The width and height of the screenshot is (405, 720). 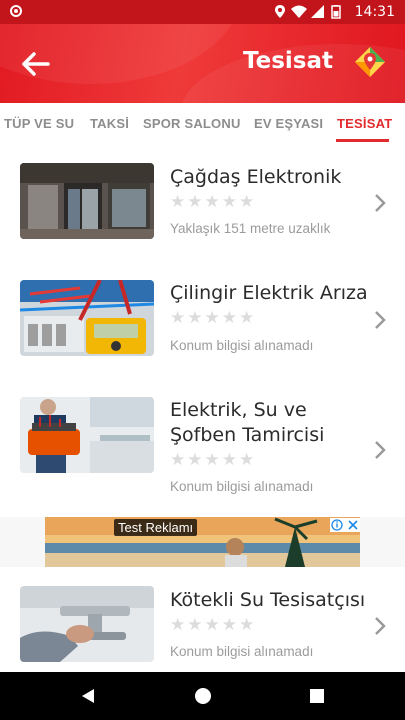 What do you see at coordinates (336, 12) in the screenshot?
I see `battery-icon` at bounding box center [336, 12].